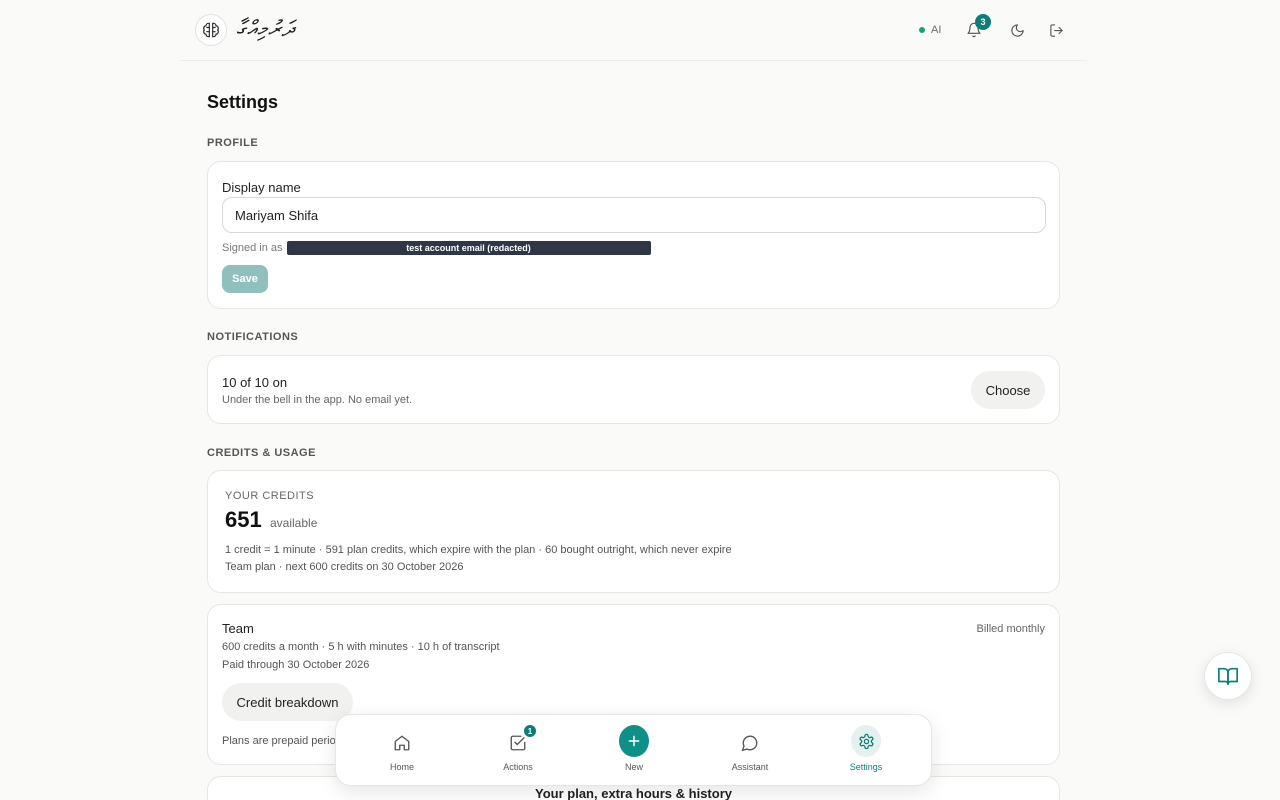 The height and width of the screenshot is (800, 1280). I want to click on dark-mode-toggle, so click(1017, 30).